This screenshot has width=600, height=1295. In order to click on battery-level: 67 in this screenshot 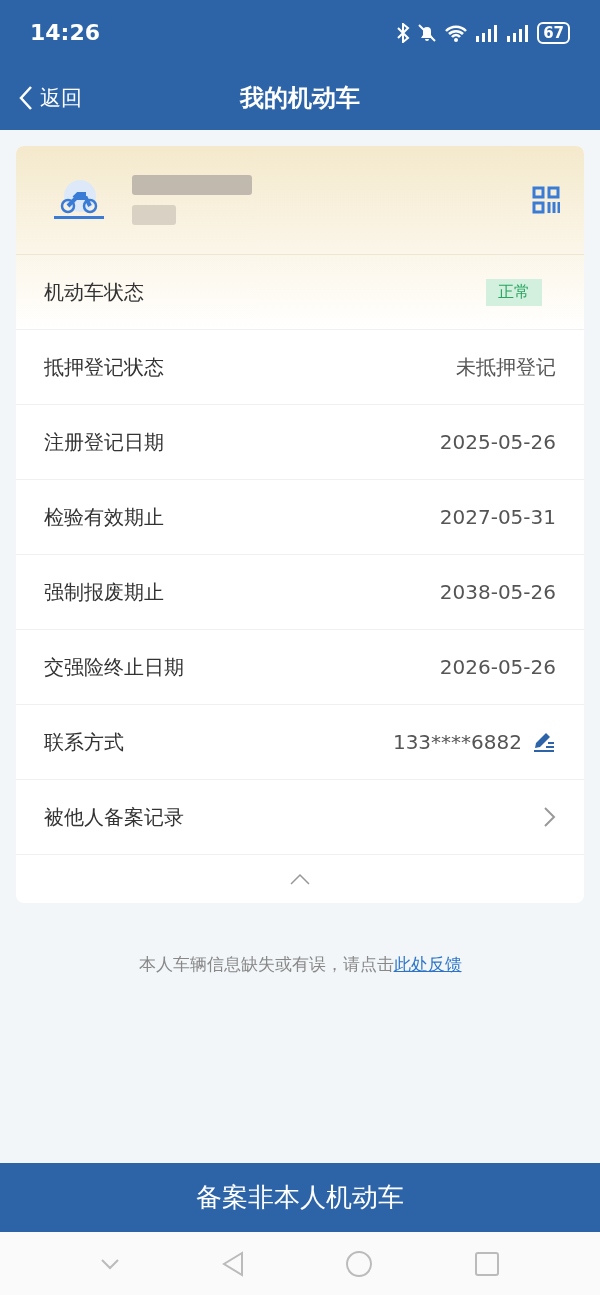, I will do `click(553, 32)`.